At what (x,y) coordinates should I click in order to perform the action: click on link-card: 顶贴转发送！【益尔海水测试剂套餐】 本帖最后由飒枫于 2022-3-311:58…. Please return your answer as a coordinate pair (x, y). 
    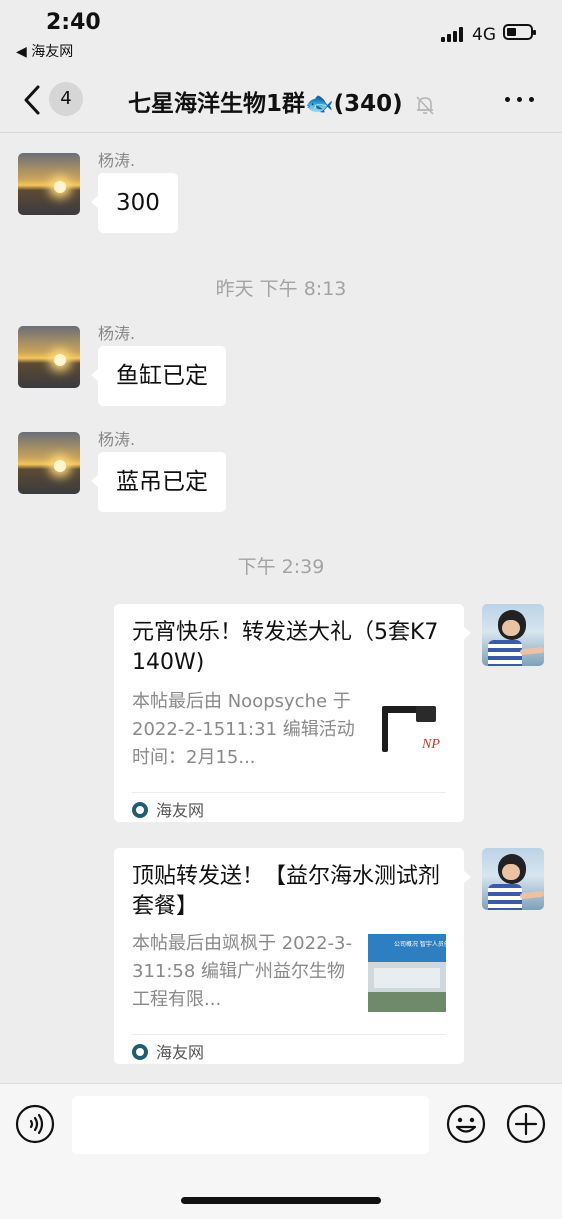
    Looking at the image, I should click on (292, 956).